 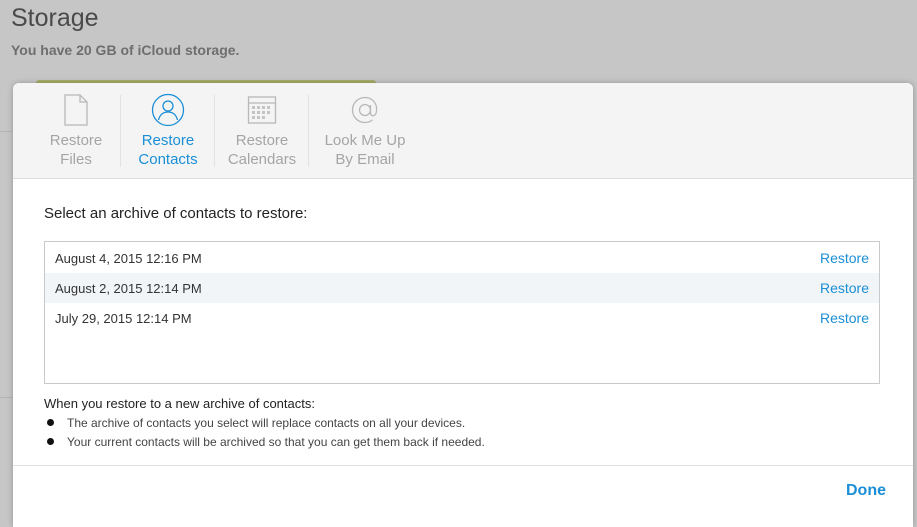 I want to click on tab-look-me-up: Look Me Up By Email, so click(x=365, y=131).